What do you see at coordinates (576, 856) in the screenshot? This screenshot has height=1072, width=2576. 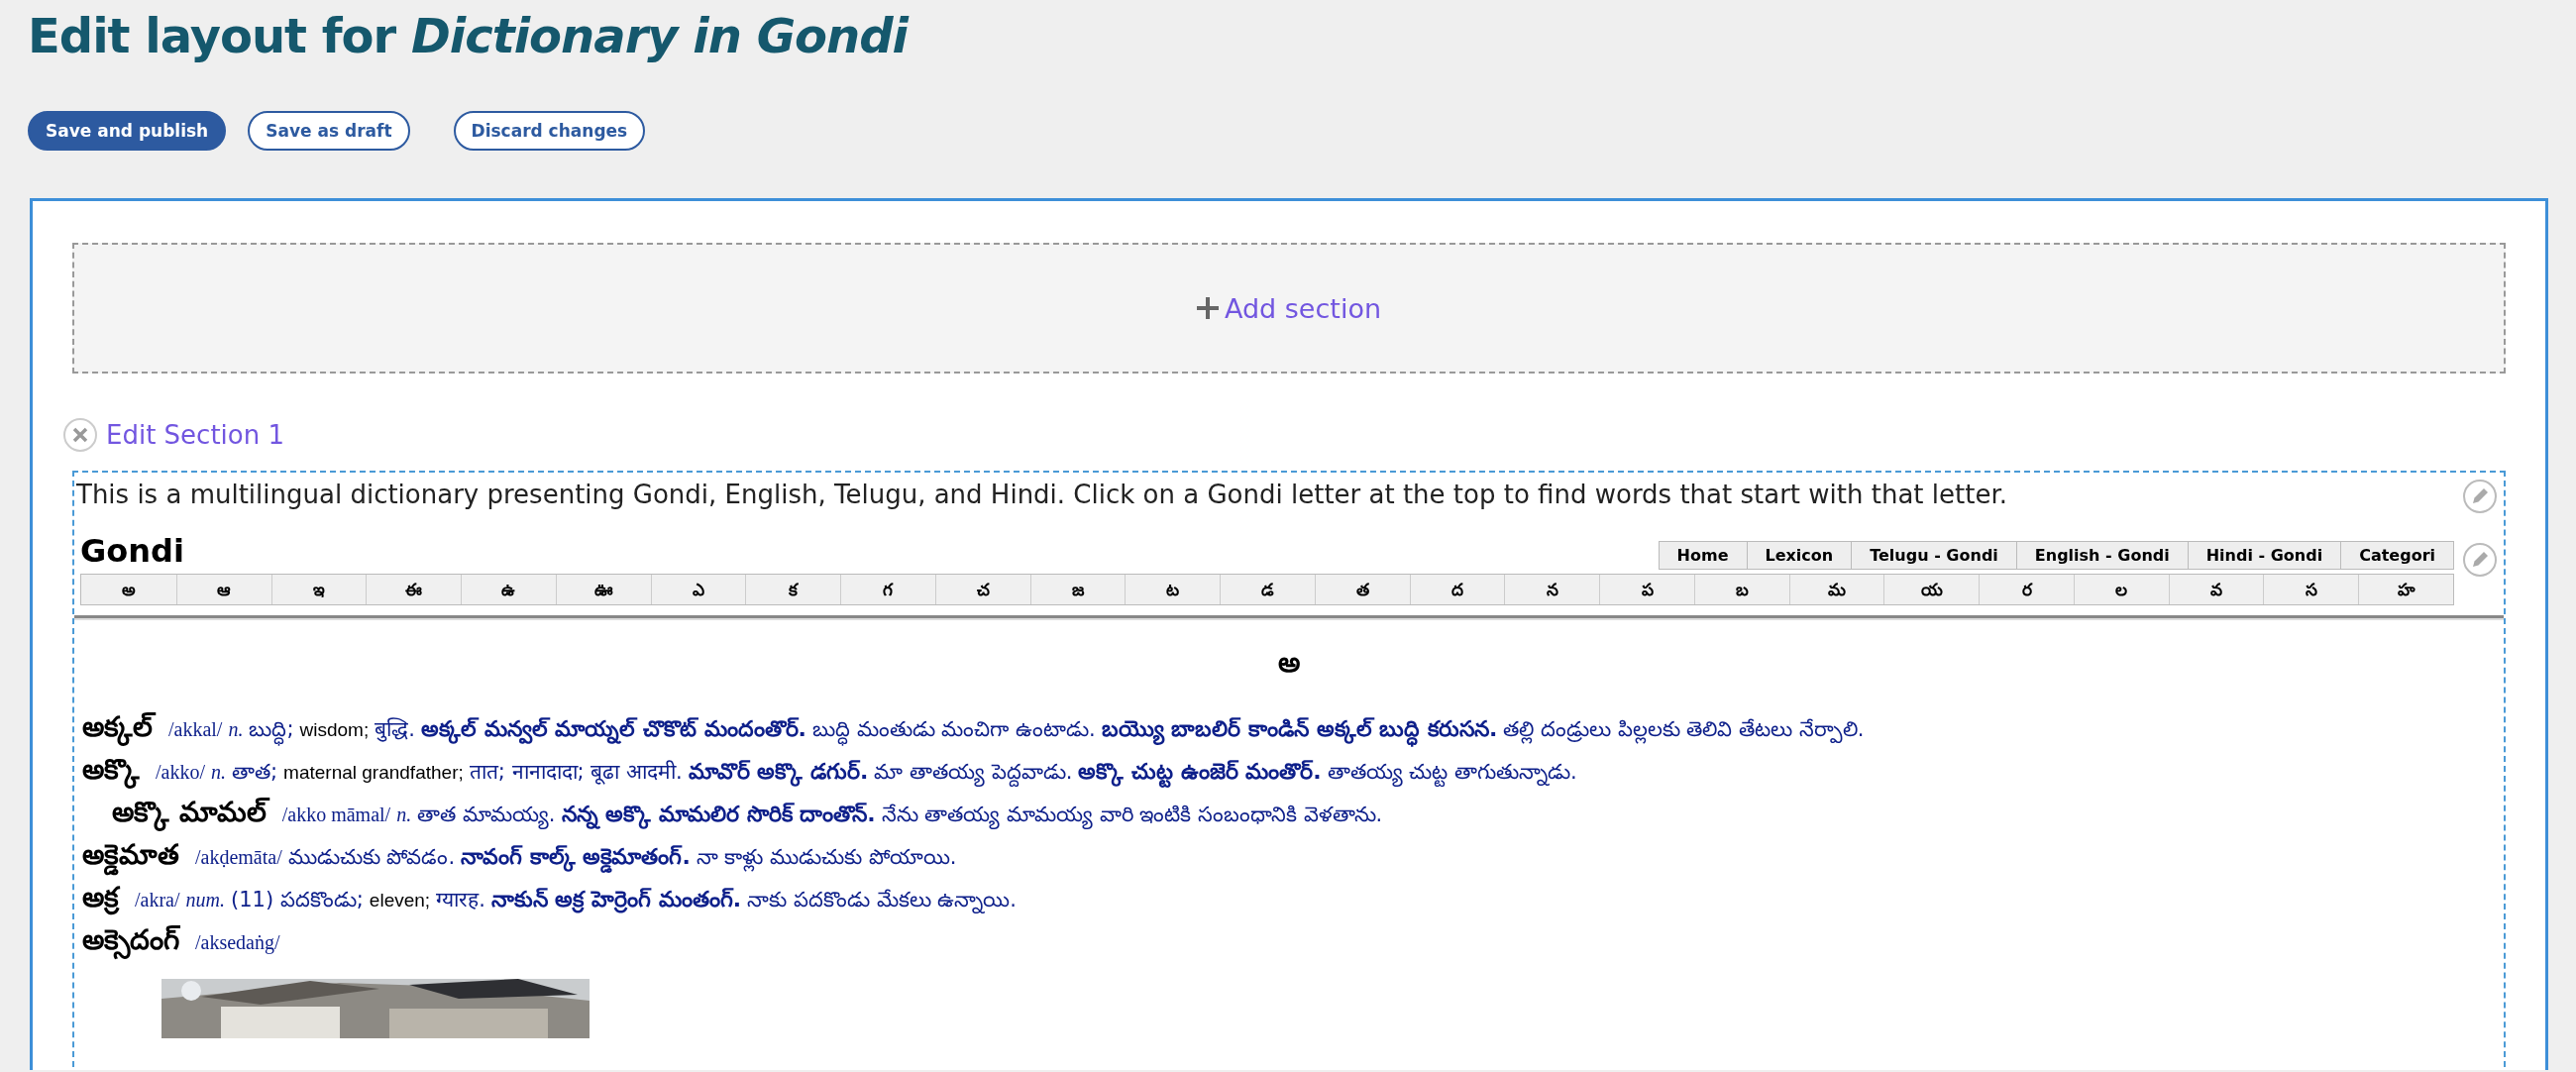 I see `example-sentence: నావంగ్ కాల్క్ అక్డెమాతంగ్.` at bounding box center [576, 856].